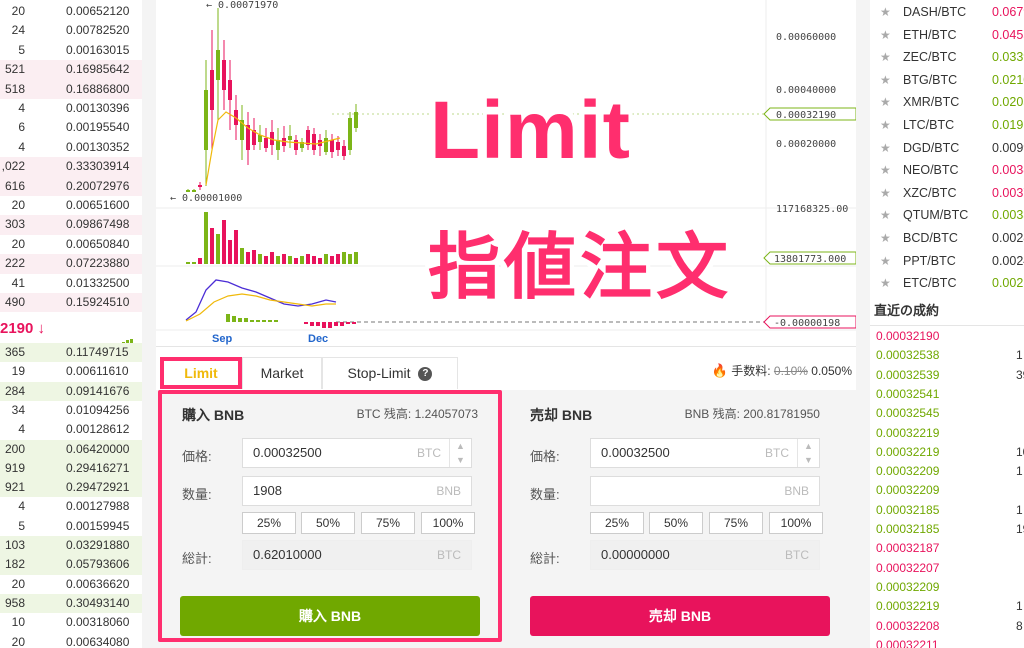 The image size is (1024, 648). I want to click on ask-qty: 490, so click(14, 302).